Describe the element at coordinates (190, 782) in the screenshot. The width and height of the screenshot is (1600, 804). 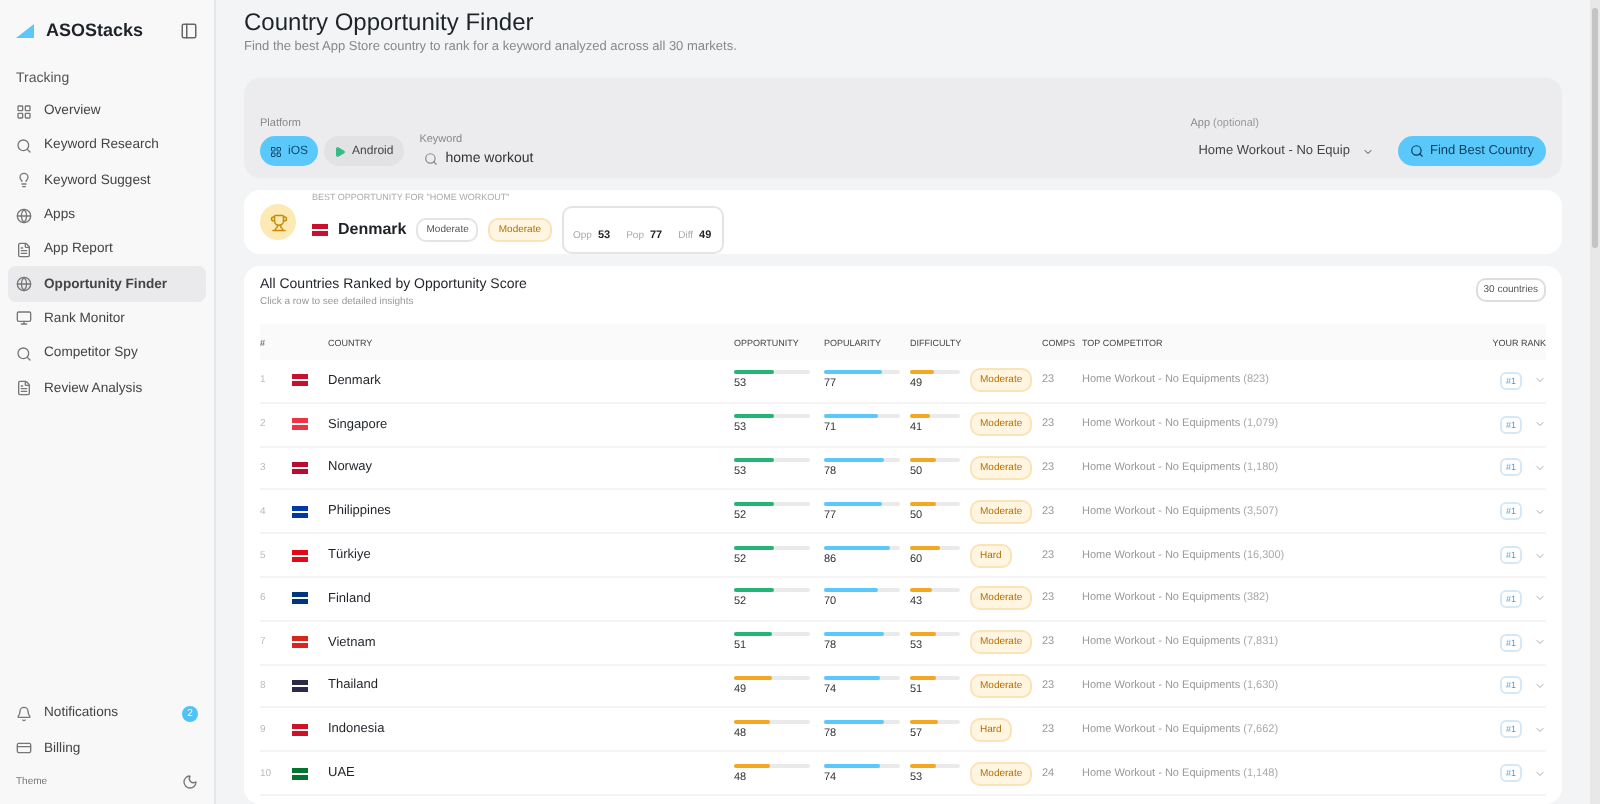
I see `moon-icon` at that location.